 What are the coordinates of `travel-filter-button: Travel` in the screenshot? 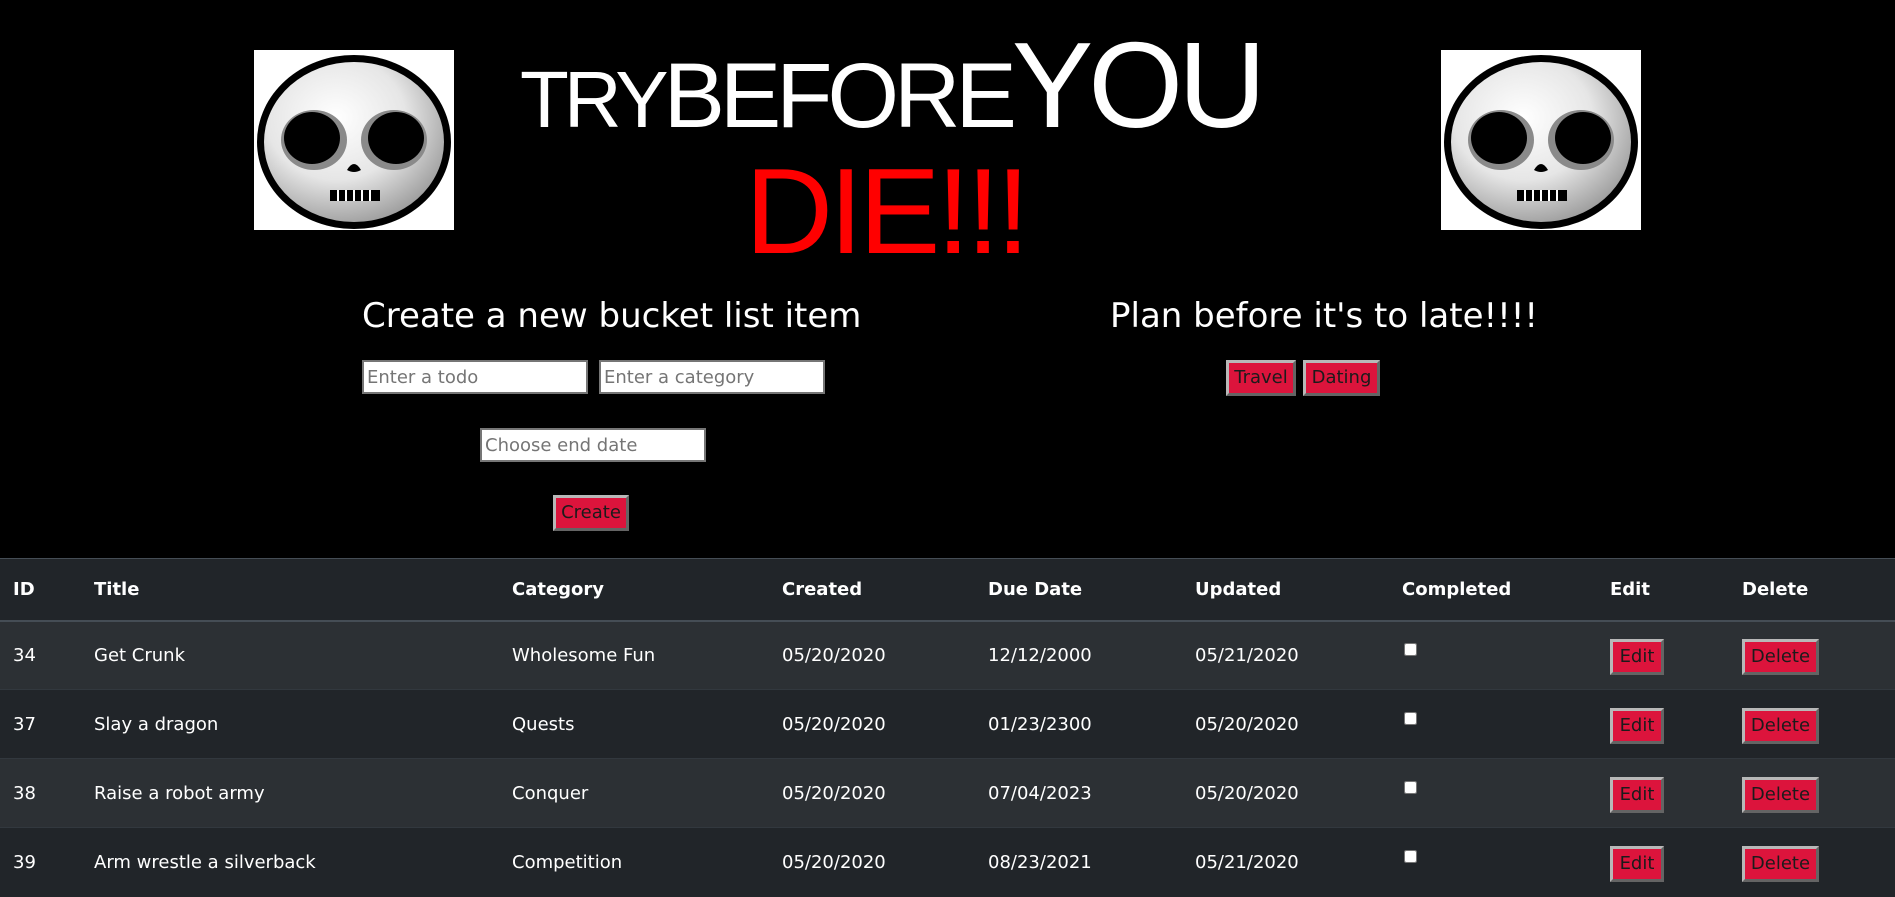 It's located at (1261, 378).